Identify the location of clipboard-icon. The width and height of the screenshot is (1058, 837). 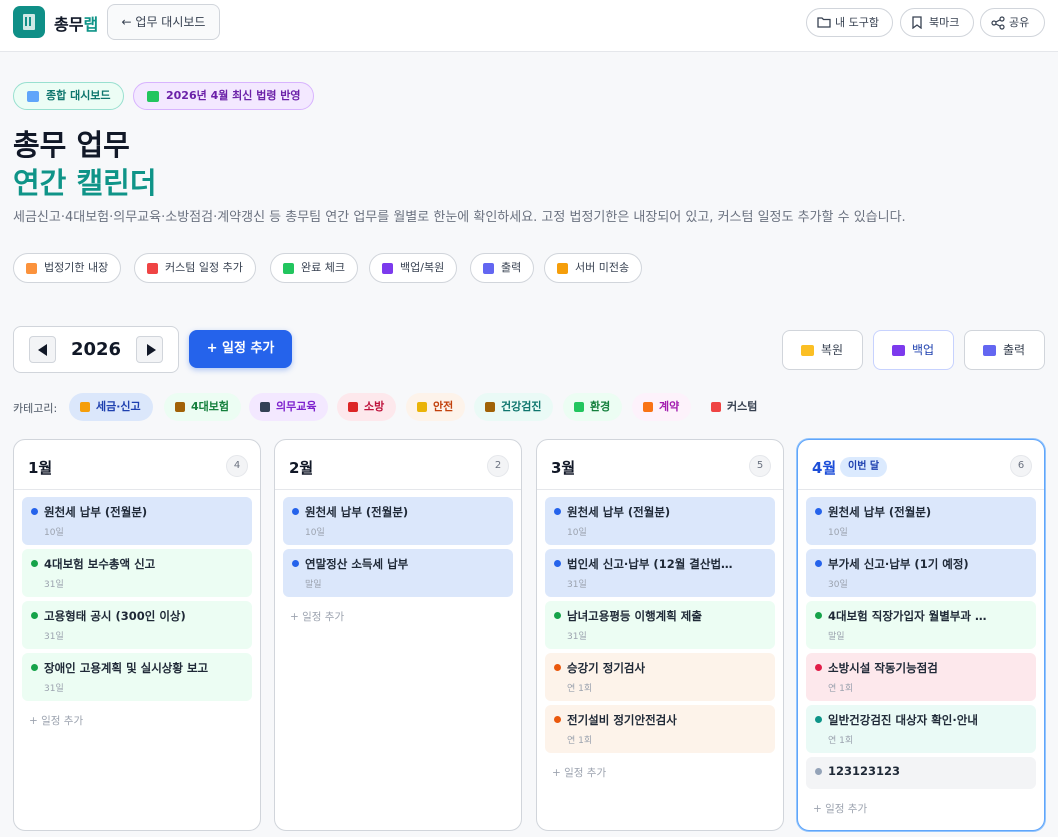
(31, 268).